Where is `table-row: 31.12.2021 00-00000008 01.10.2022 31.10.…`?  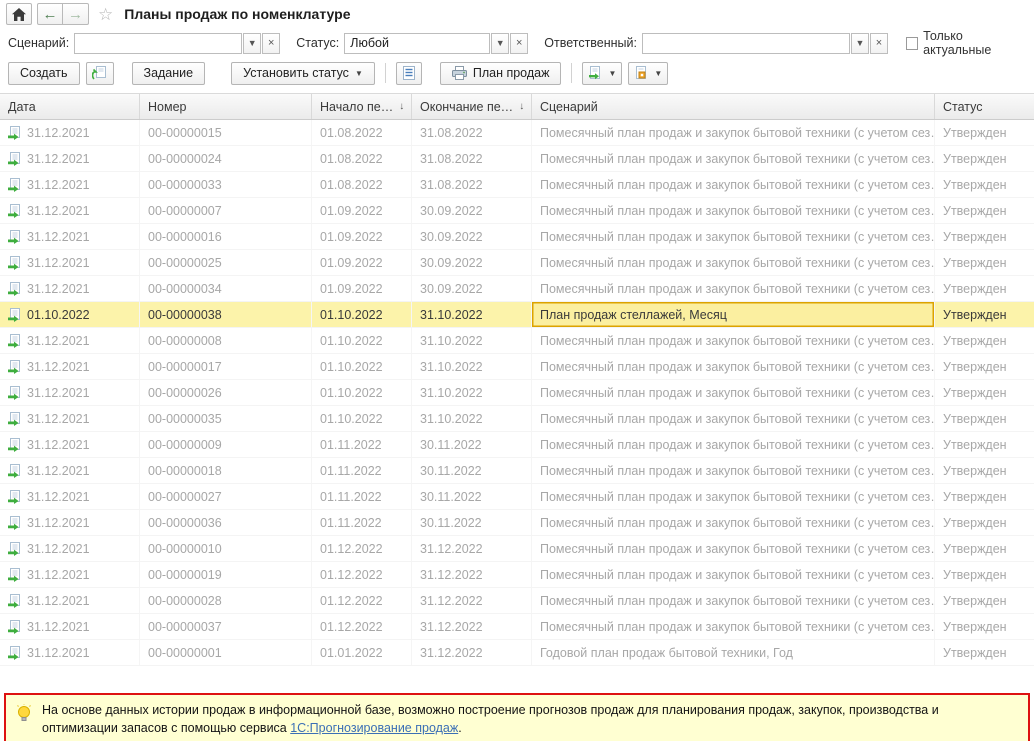 table-row: 31.12.2021 00-00000008 01.10.2022 31.10.… is located at coordinates (517, 341).